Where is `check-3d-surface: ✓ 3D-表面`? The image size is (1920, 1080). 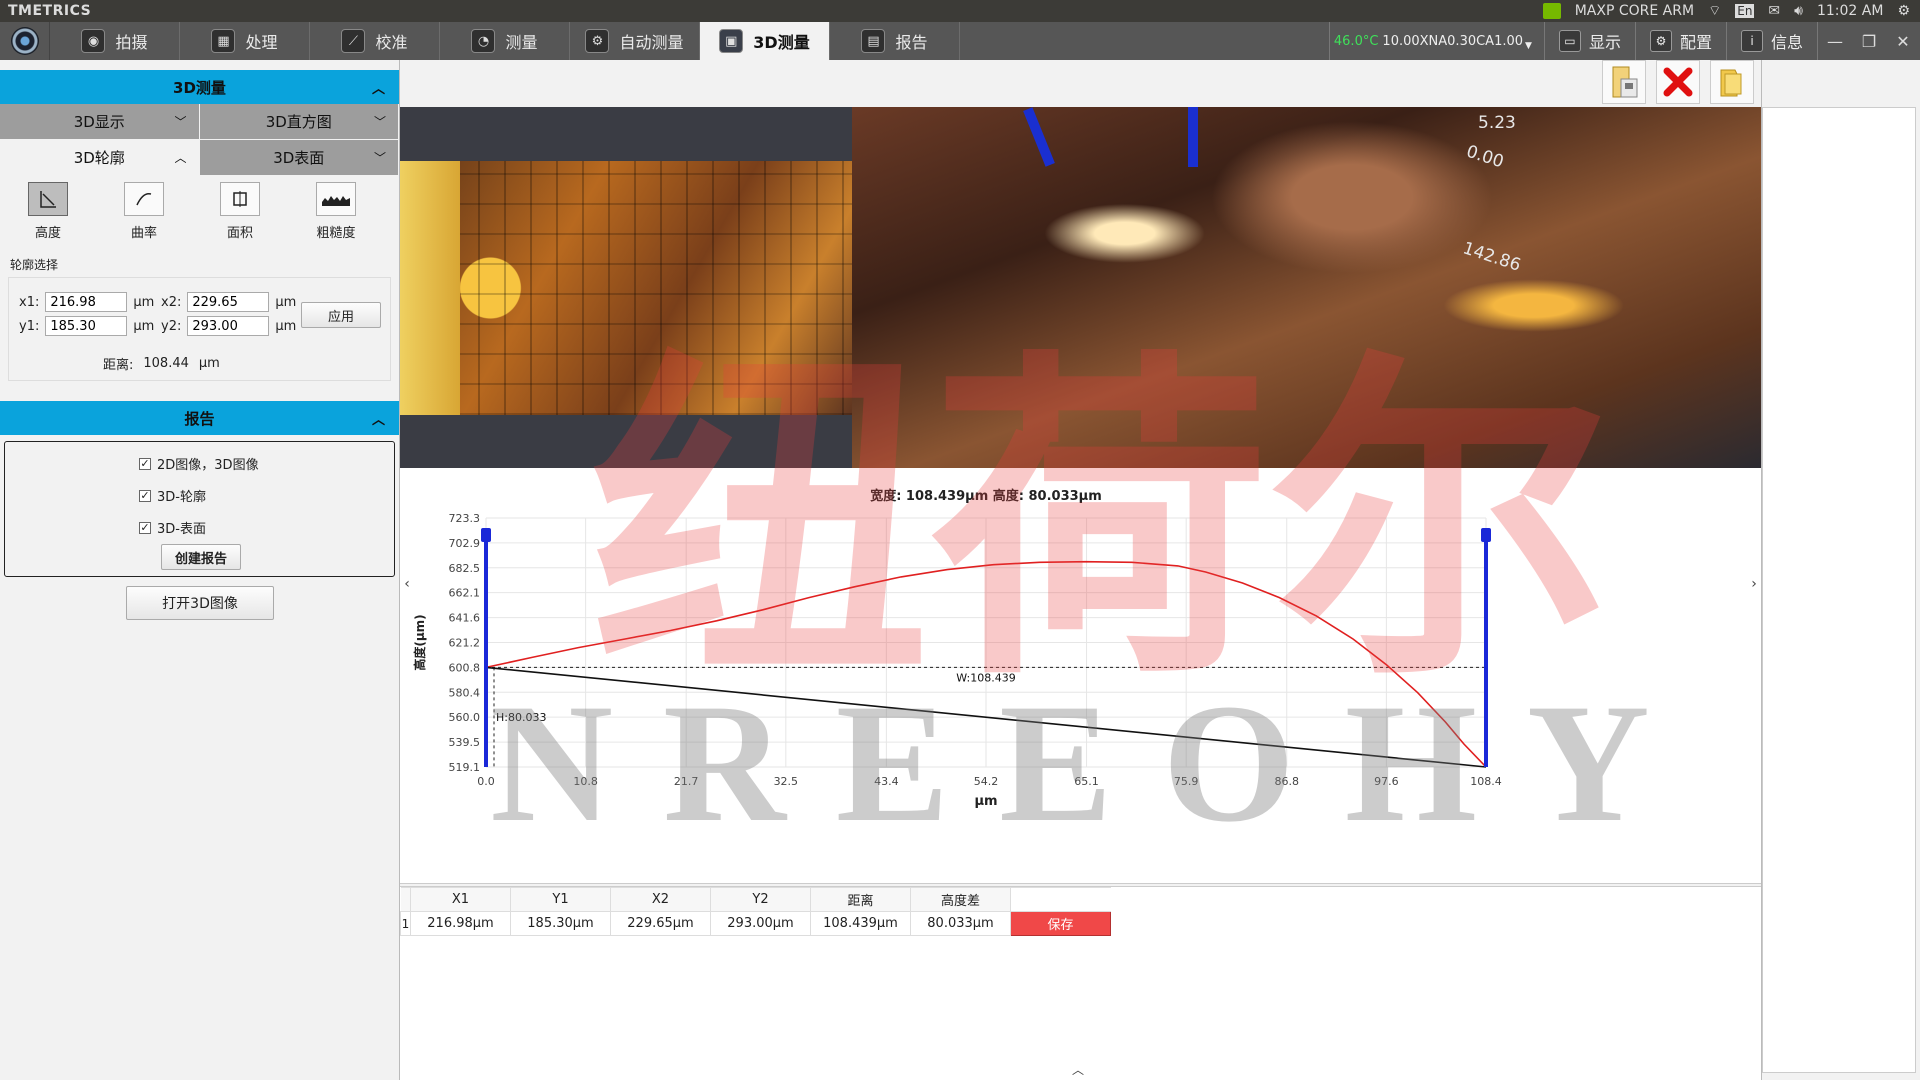 check-3d-surface: ✓ 3D-表面 is located at coordinates (172, 527).